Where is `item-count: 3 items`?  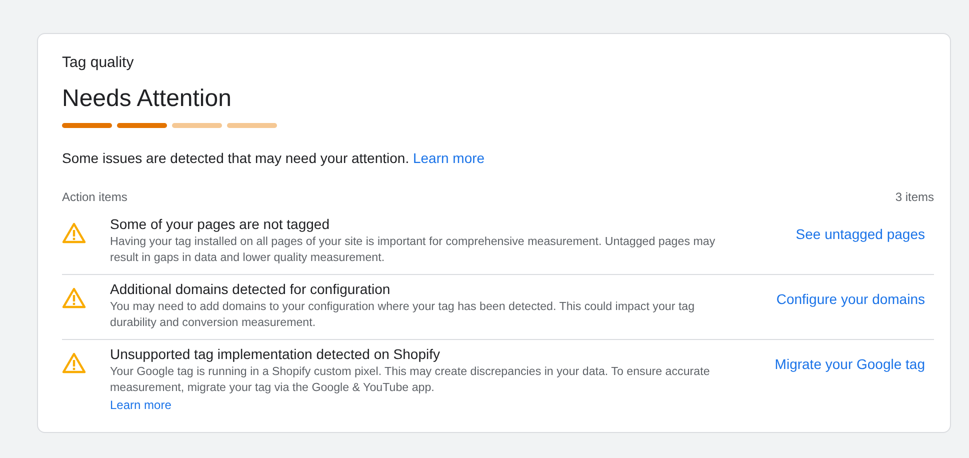
item-count: 3 items is located at coordinates (914, 197).